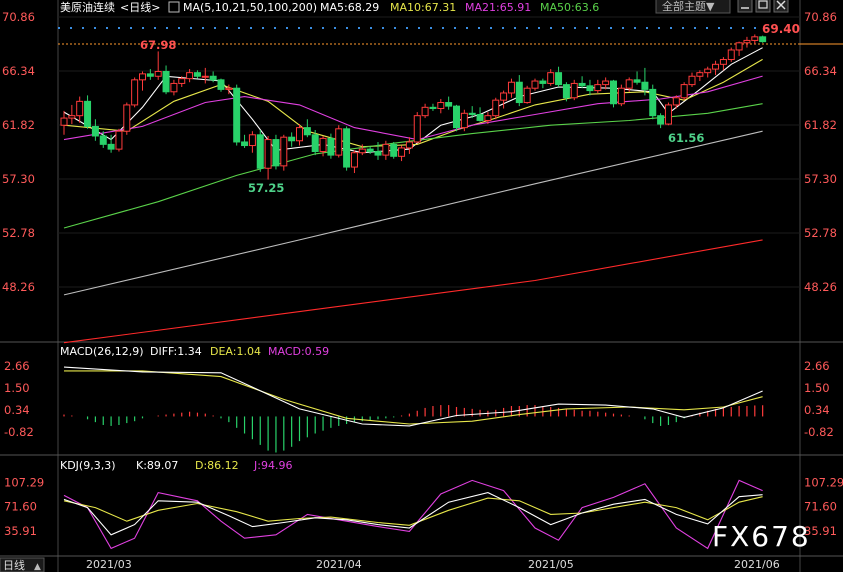 This screenshot has height=572, width=843. Describe the element at coordinates (37, 567) in the screenshot. I see `period-tab-dropdown-icon: ▲` at that location.